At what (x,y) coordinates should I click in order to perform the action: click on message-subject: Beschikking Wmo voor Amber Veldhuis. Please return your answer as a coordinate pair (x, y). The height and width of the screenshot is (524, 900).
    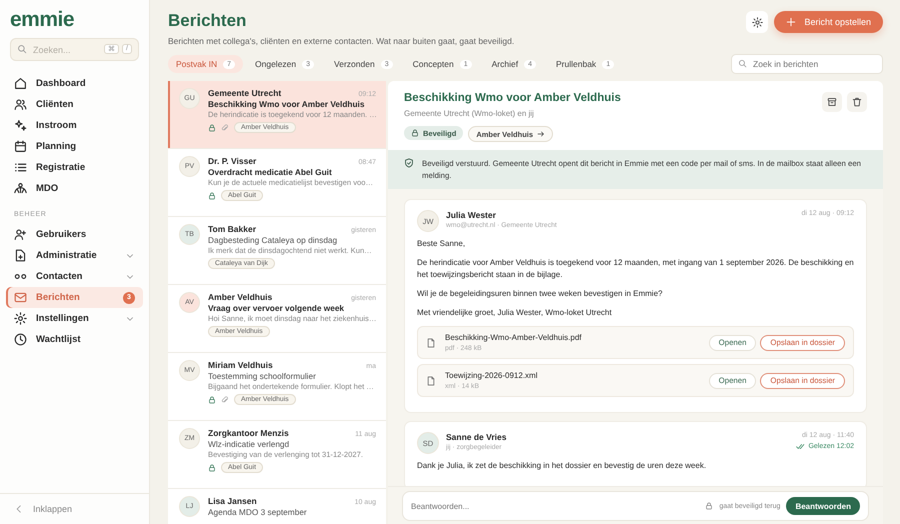
    Looking at the image, I should click on (287, 104).